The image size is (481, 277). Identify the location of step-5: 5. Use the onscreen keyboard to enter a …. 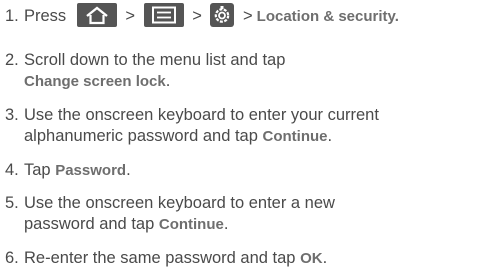
(242, 214).